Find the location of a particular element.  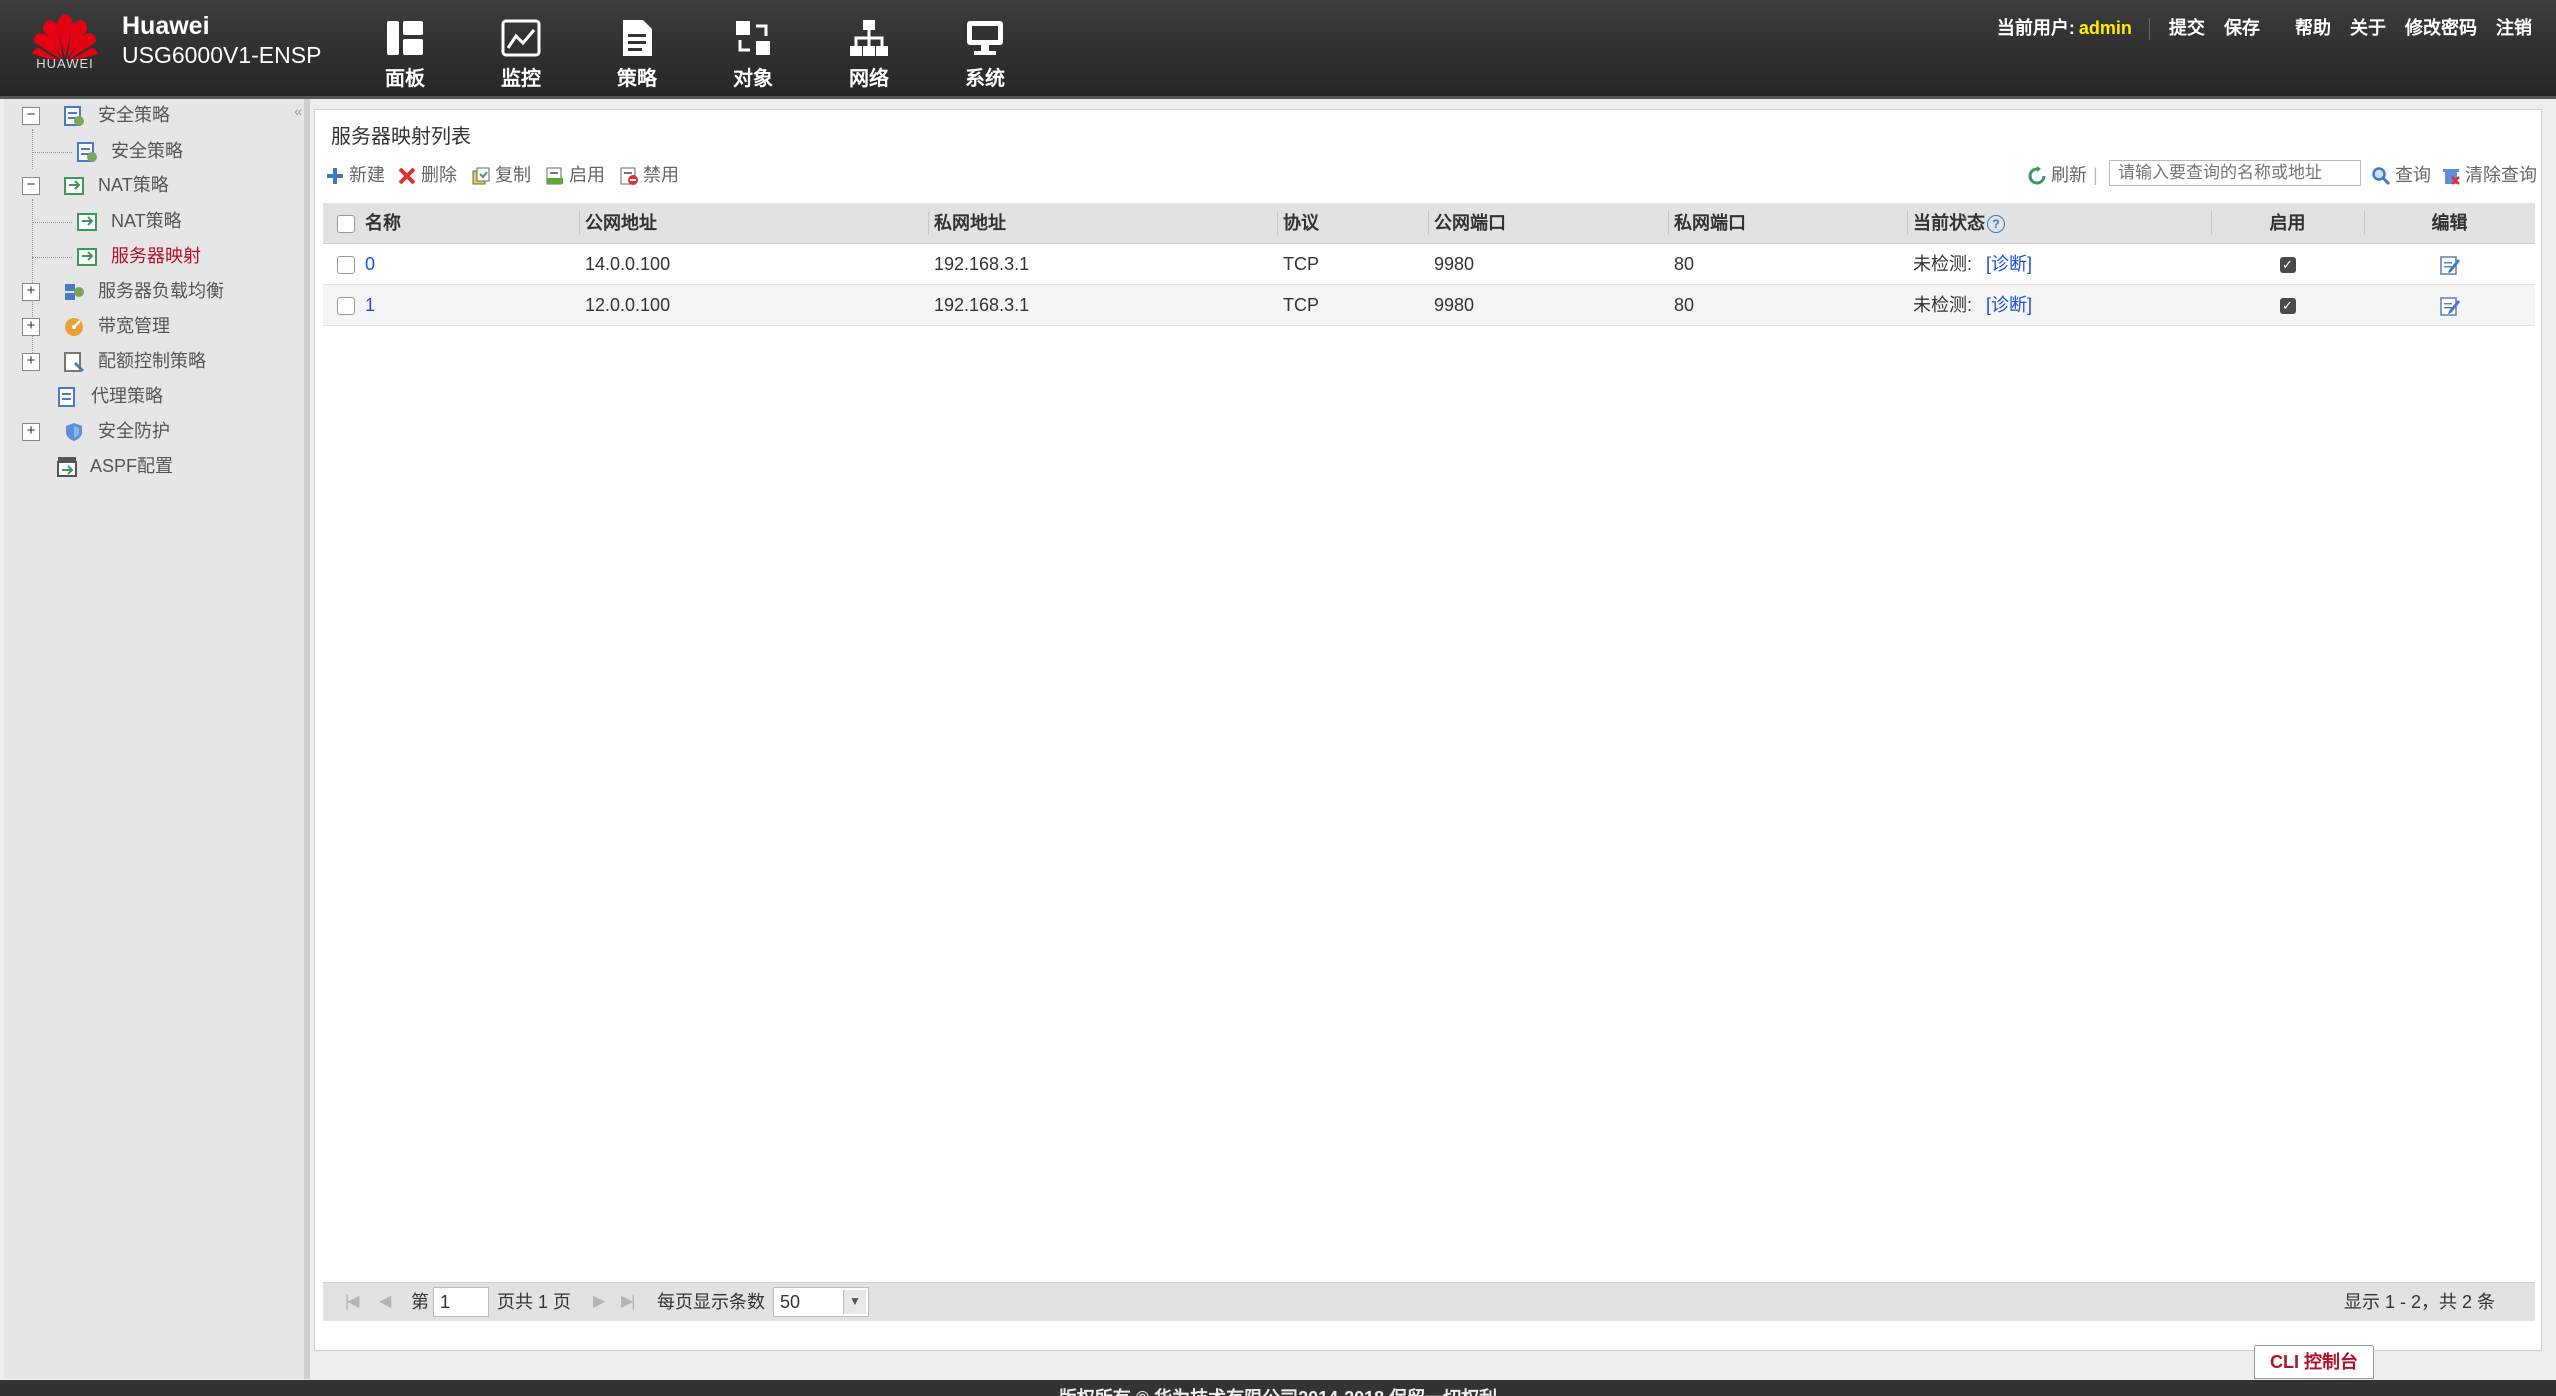

record-summary: 显示 1 - 2，共 2 条 is located at coordinates (2419, 1302).